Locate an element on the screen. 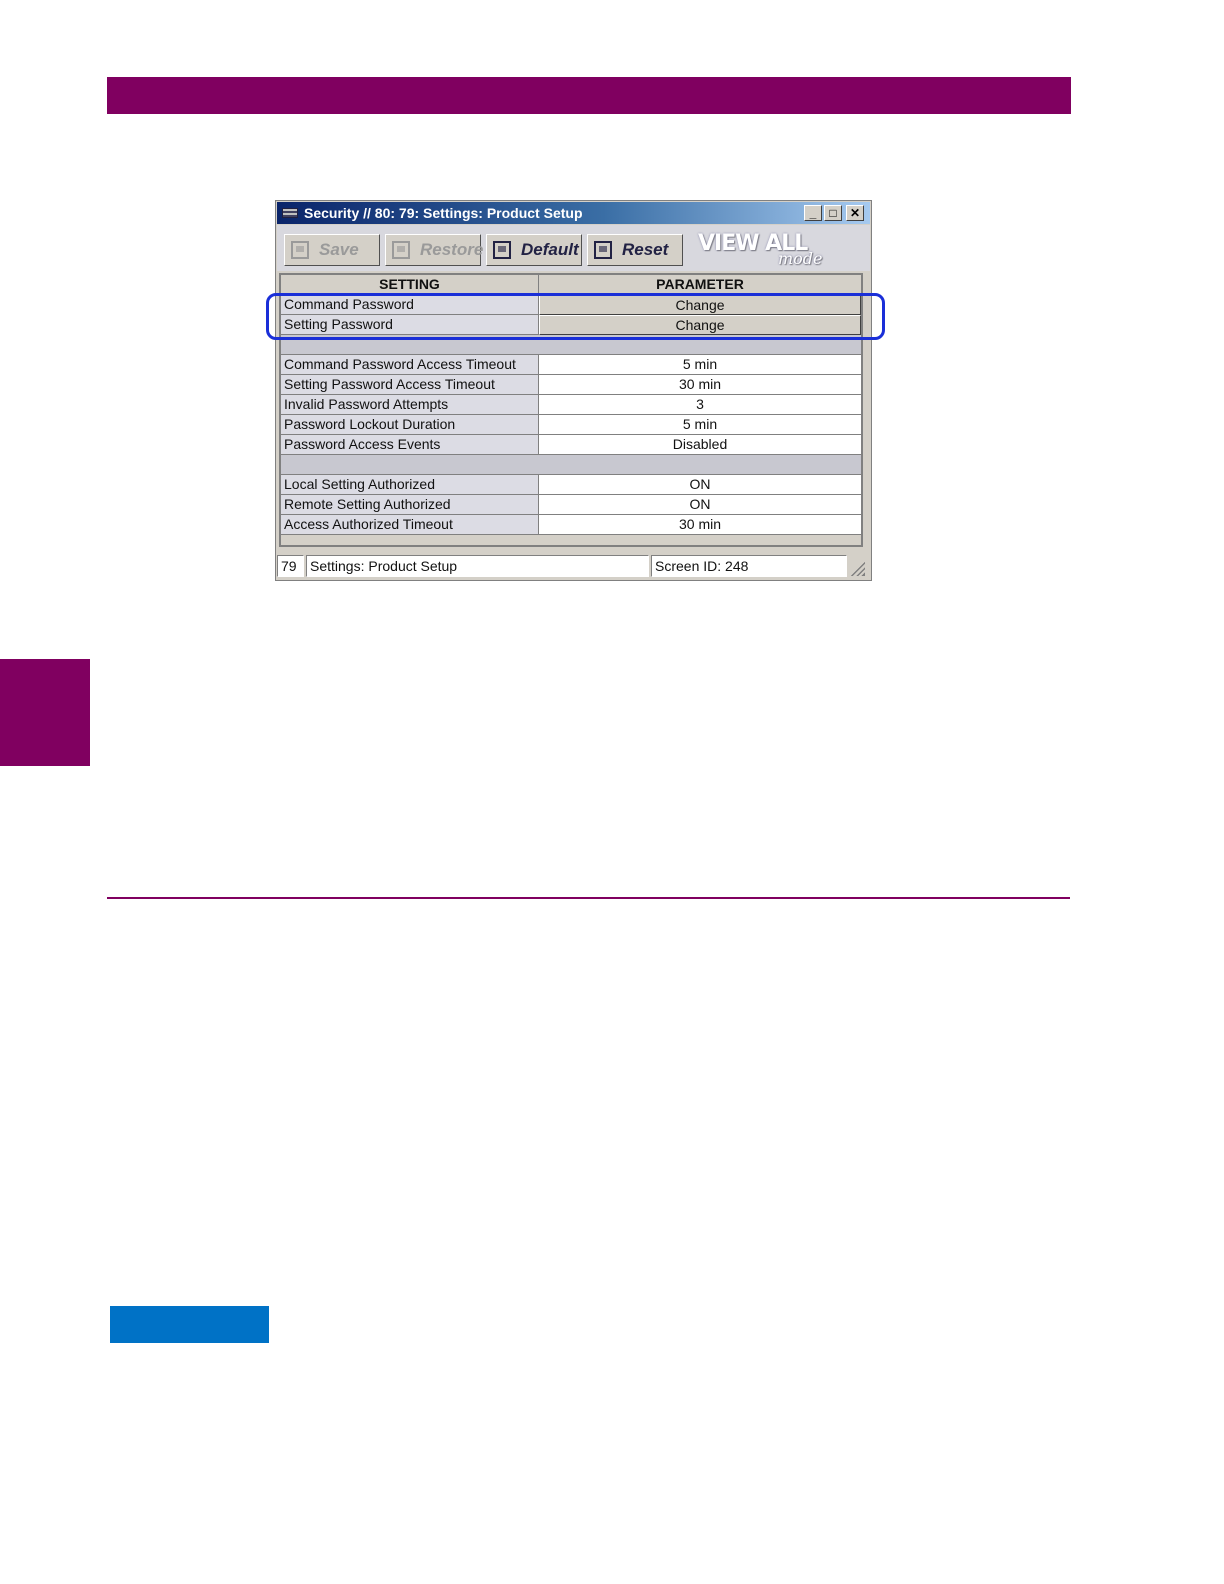 This screenshot has height=1584, width=1224. setting-name: Setting Password Access Timeout is located at coordinates (410, 385).